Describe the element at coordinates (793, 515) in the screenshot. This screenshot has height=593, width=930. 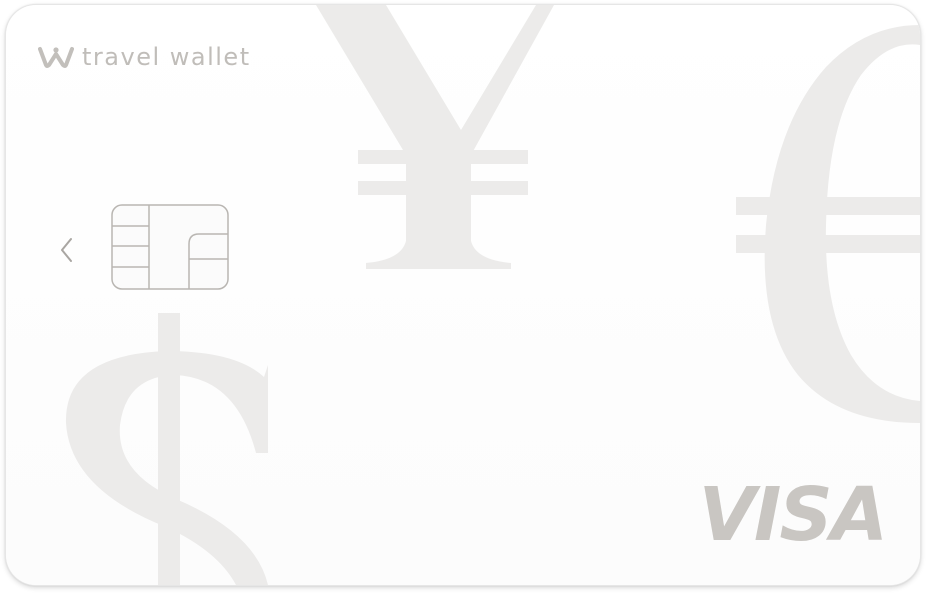
I see `visa-logo: VISA` at that location.